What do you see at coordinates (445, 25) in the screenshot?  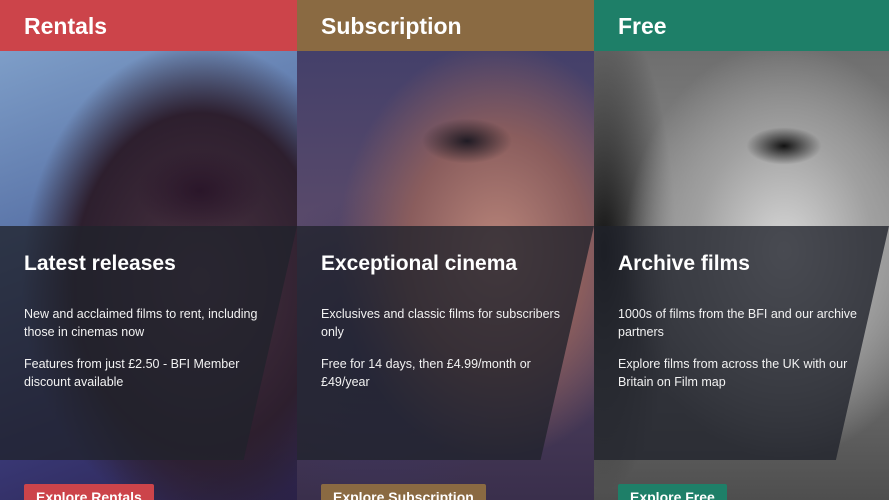 I see `column-header-subscription: Subscription` at bounding box center [445, 25].